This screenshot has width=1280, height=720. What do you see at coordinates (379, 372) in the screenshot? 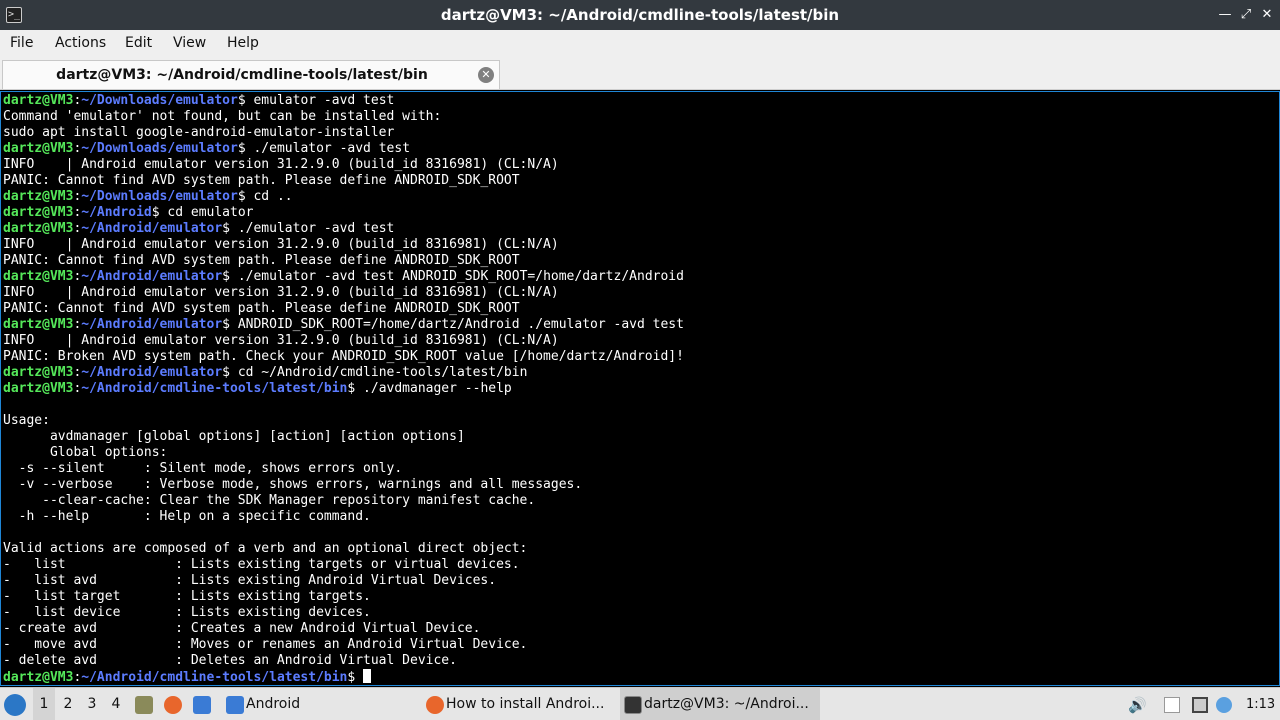
I see `terminal-text-span: cd ~/Android/cmdline-tools/latest/bin` at bounding box center [379, 372].